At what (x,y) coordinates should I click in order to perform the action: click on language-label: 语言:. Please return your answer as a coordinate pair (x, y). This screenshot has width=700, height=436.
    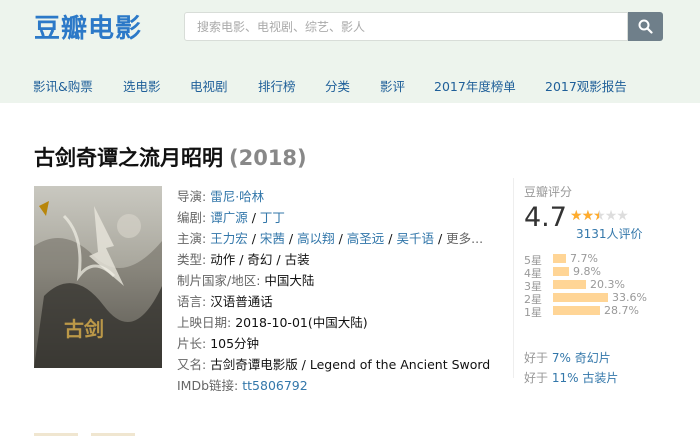
    Looking at the image, I should click on (192, 301).